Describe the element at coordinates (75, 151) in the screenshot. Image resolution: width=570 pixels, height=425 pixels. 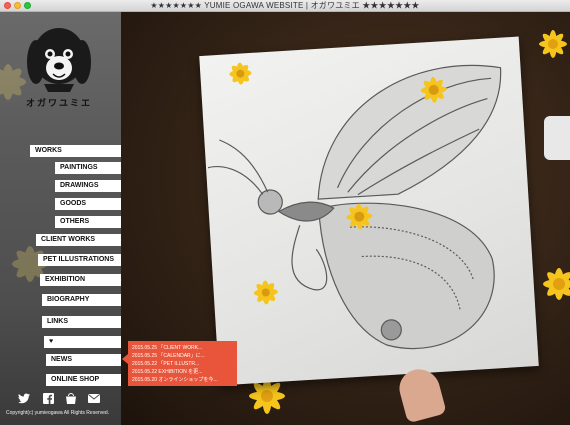
I see `nav-works: WORKS` at that location.